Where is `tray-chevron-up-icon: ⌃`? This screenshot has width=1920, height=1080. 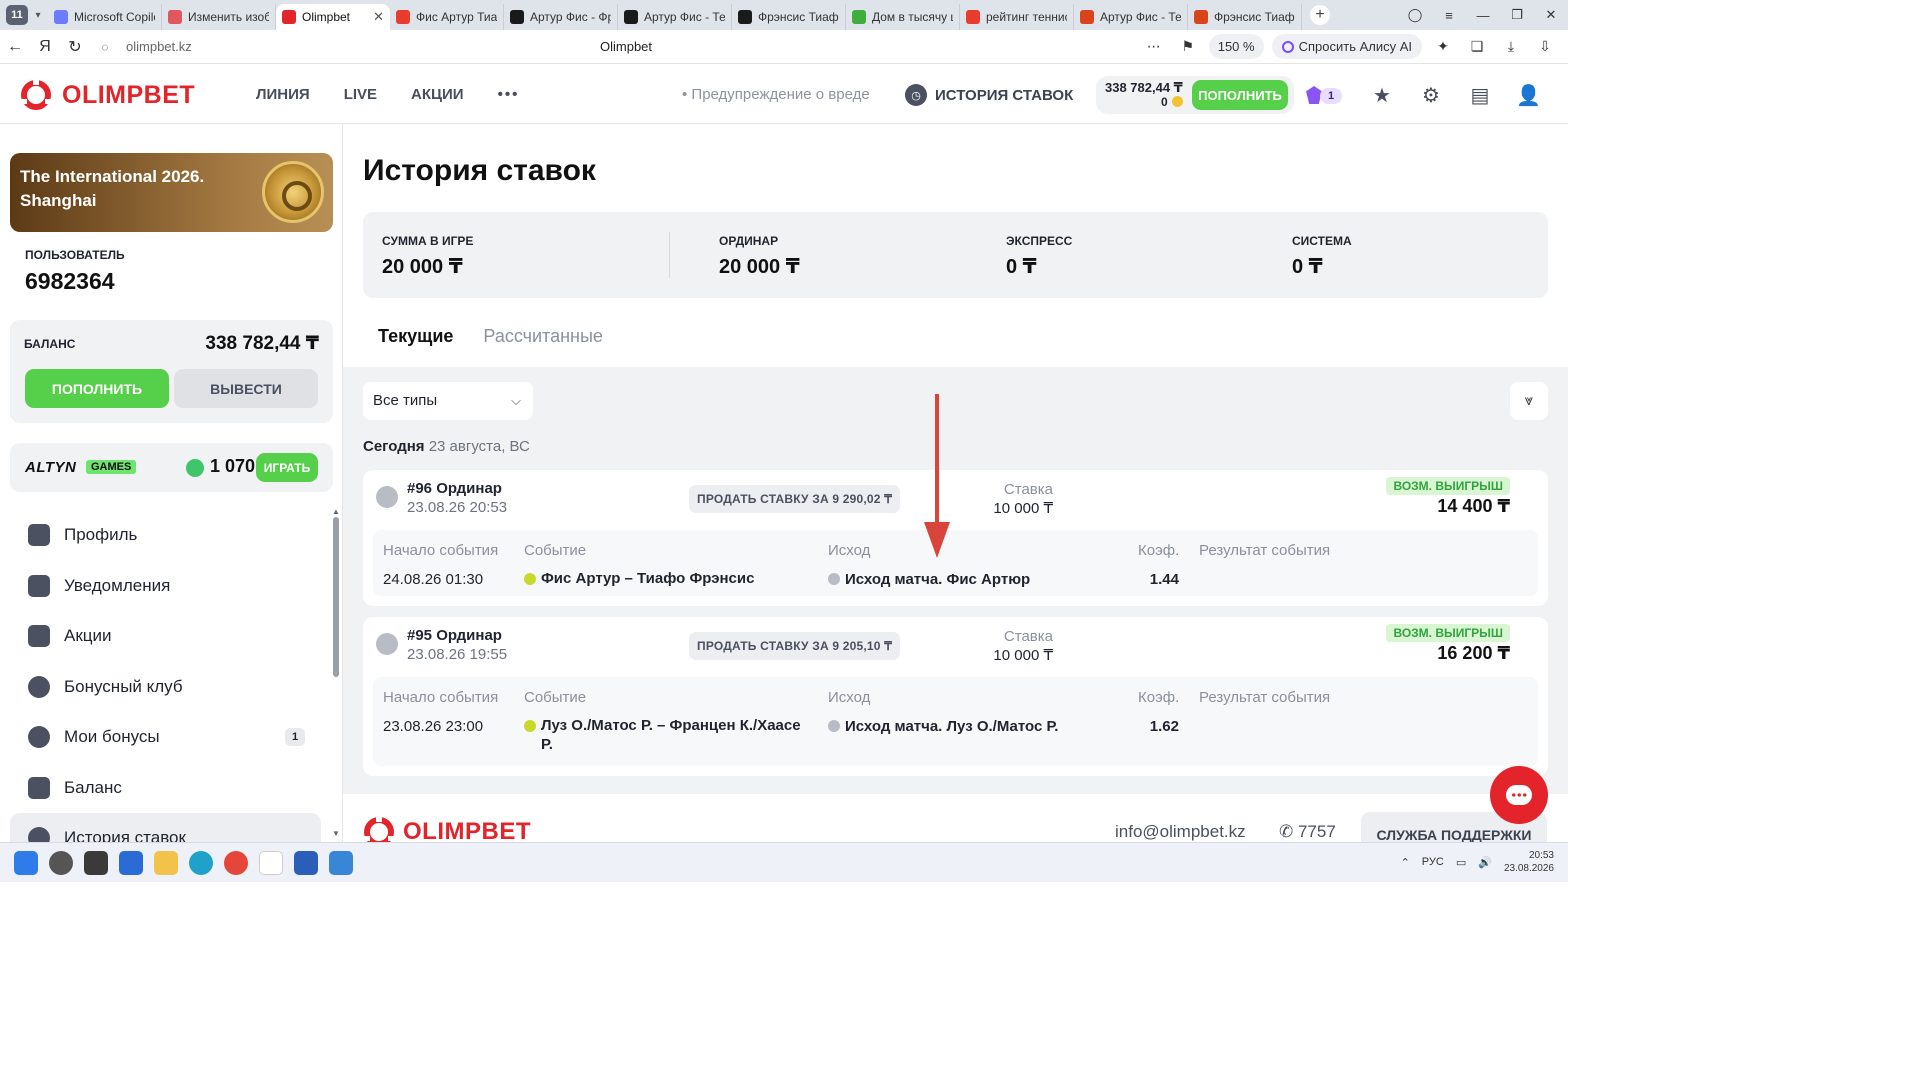 tray-chevron-up-icon: ⌃ is located at coordinates (1405, 862).